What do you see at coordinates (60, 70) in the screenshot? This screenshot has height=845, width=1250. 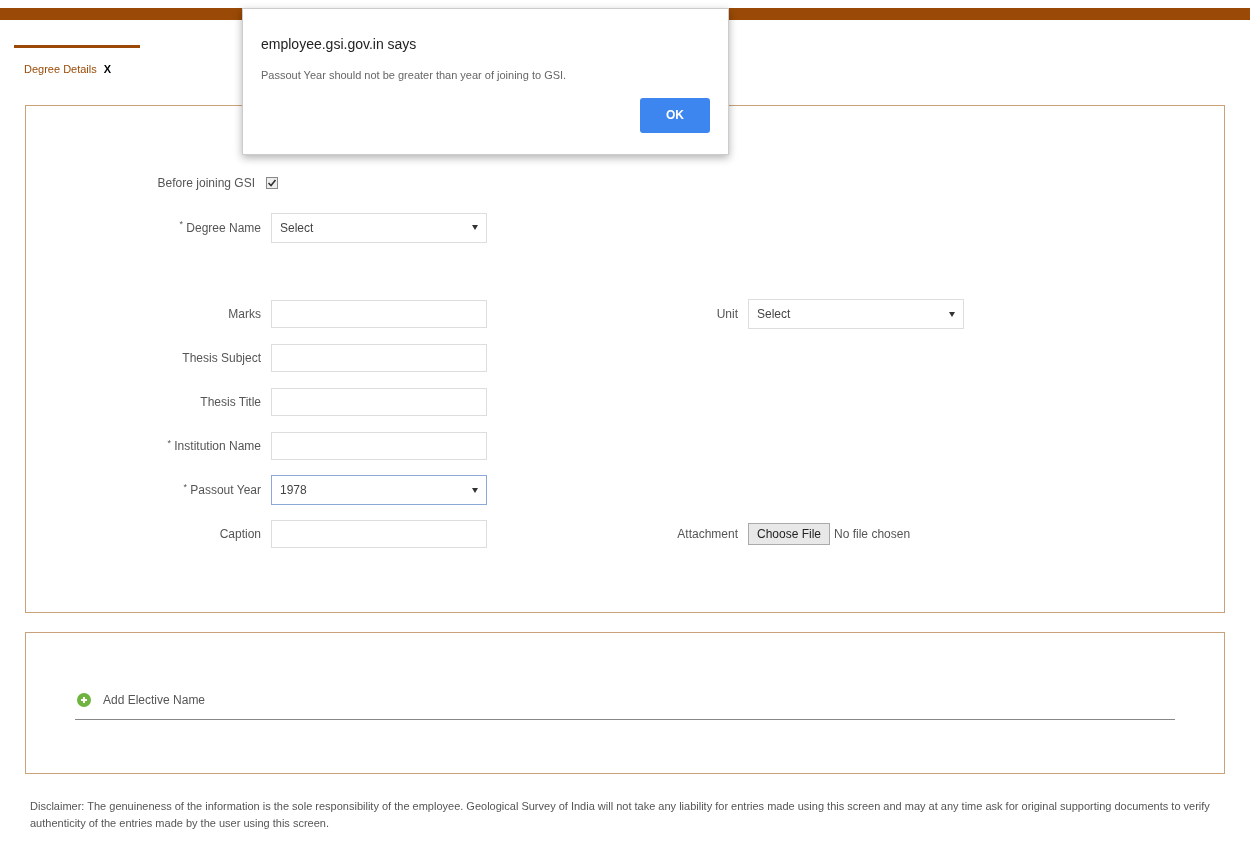 I see `tab-label: Degree Details` at bounding box center [60, 70].